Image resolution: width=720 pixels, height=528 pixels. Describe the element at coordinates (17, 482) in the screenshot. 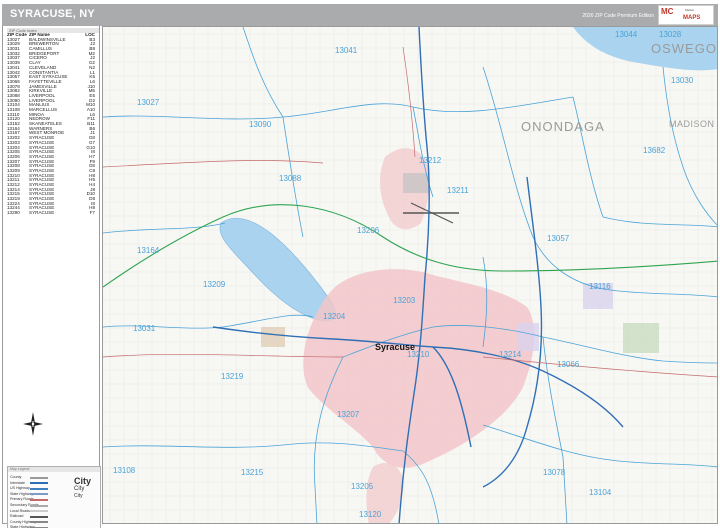

I see `legend-item-label: Interstate` at that location.